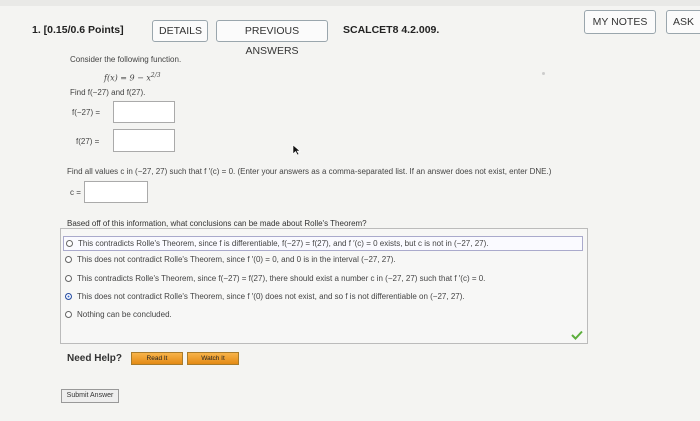 The width and height of the screenshot is (700, 421). Describe the element at coordinates (108, 92) in the screenshot. I see `find-prompt: Find f(−27) and f(27).` at that location.